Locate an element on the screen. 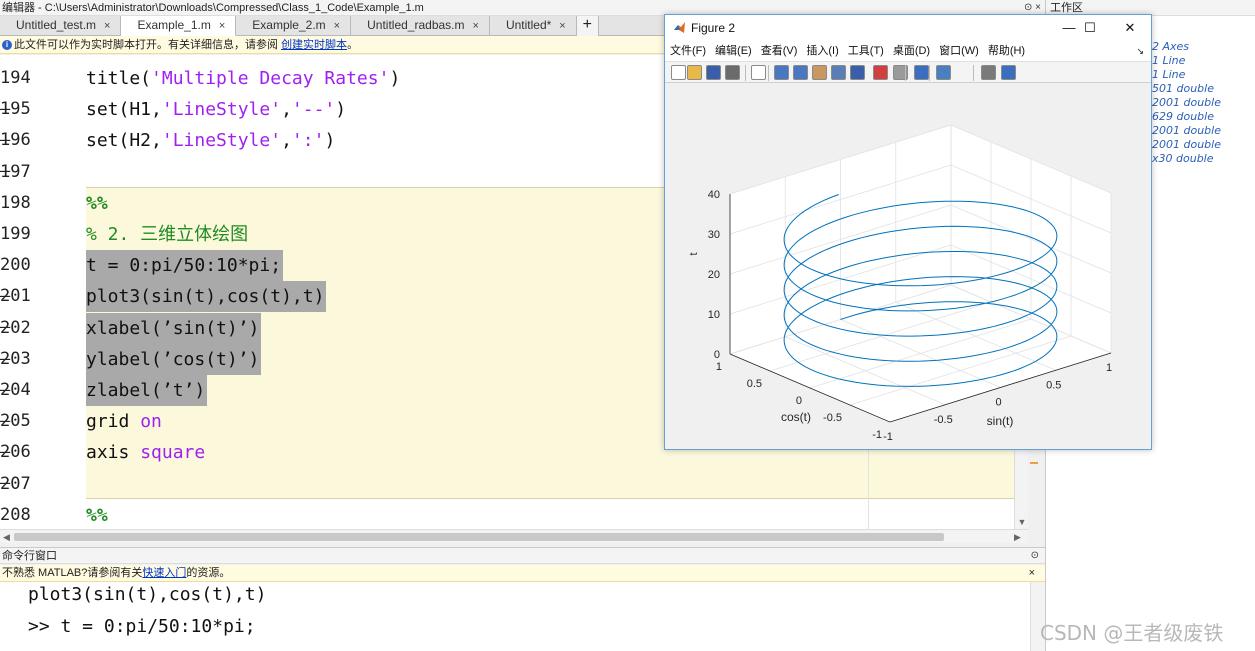 This screenshot has width=1255, height=651. token-str: ':' is located at coordinates (308, 141).